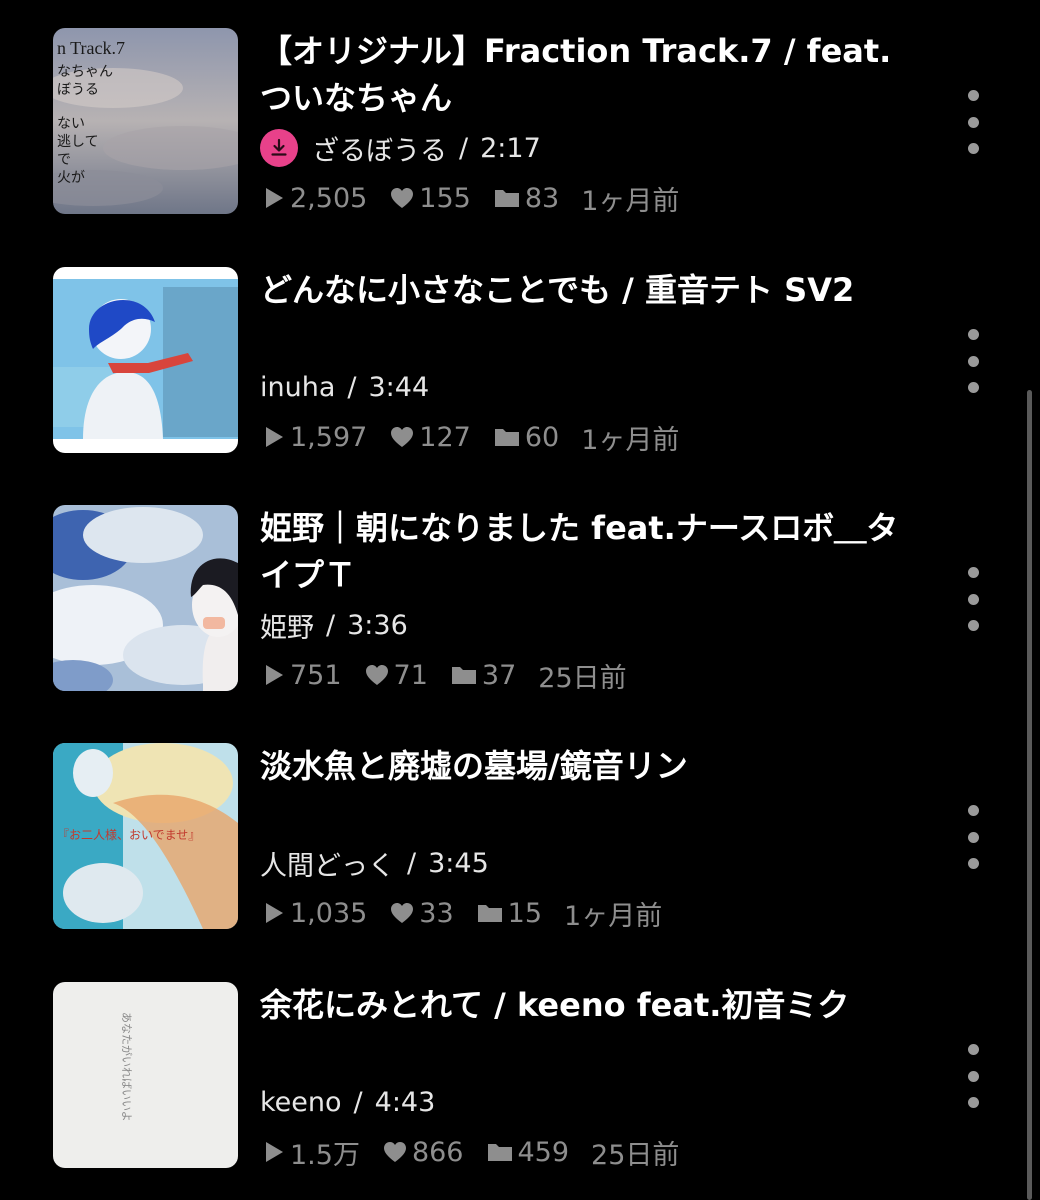  I want to click on author-row: ざるぼうる / 2:17, so click(400, 148).